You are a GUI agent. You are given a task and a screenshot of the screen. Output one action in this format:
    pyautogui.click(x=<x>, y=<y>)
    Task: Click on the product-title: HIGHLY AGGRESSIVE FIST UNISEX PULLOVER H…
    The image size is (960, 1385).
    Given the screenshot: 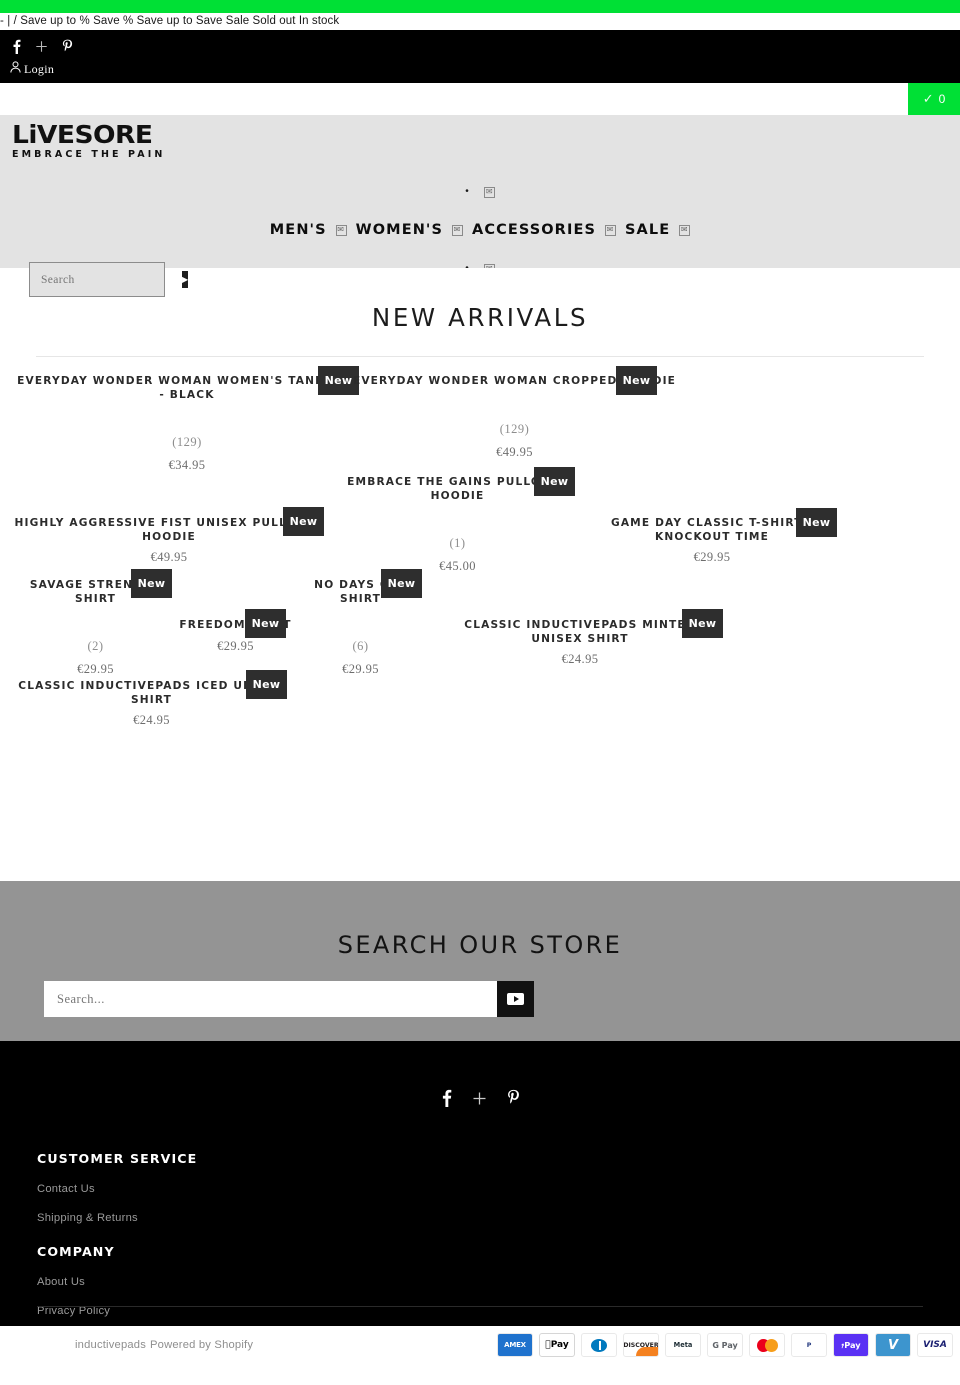 What is the action you would take?
    pyautogui.click(x=169, y=530)
    